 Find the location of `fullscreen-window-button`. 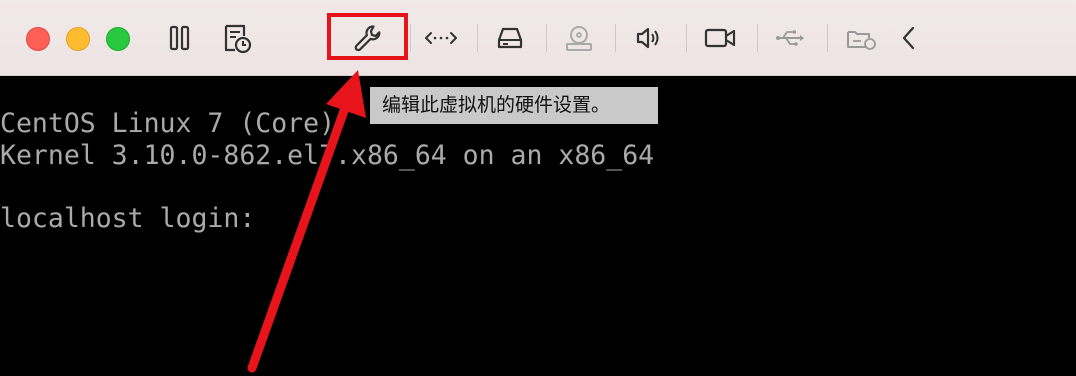

fullscreen-window-button is located at coordinates (118, 39).